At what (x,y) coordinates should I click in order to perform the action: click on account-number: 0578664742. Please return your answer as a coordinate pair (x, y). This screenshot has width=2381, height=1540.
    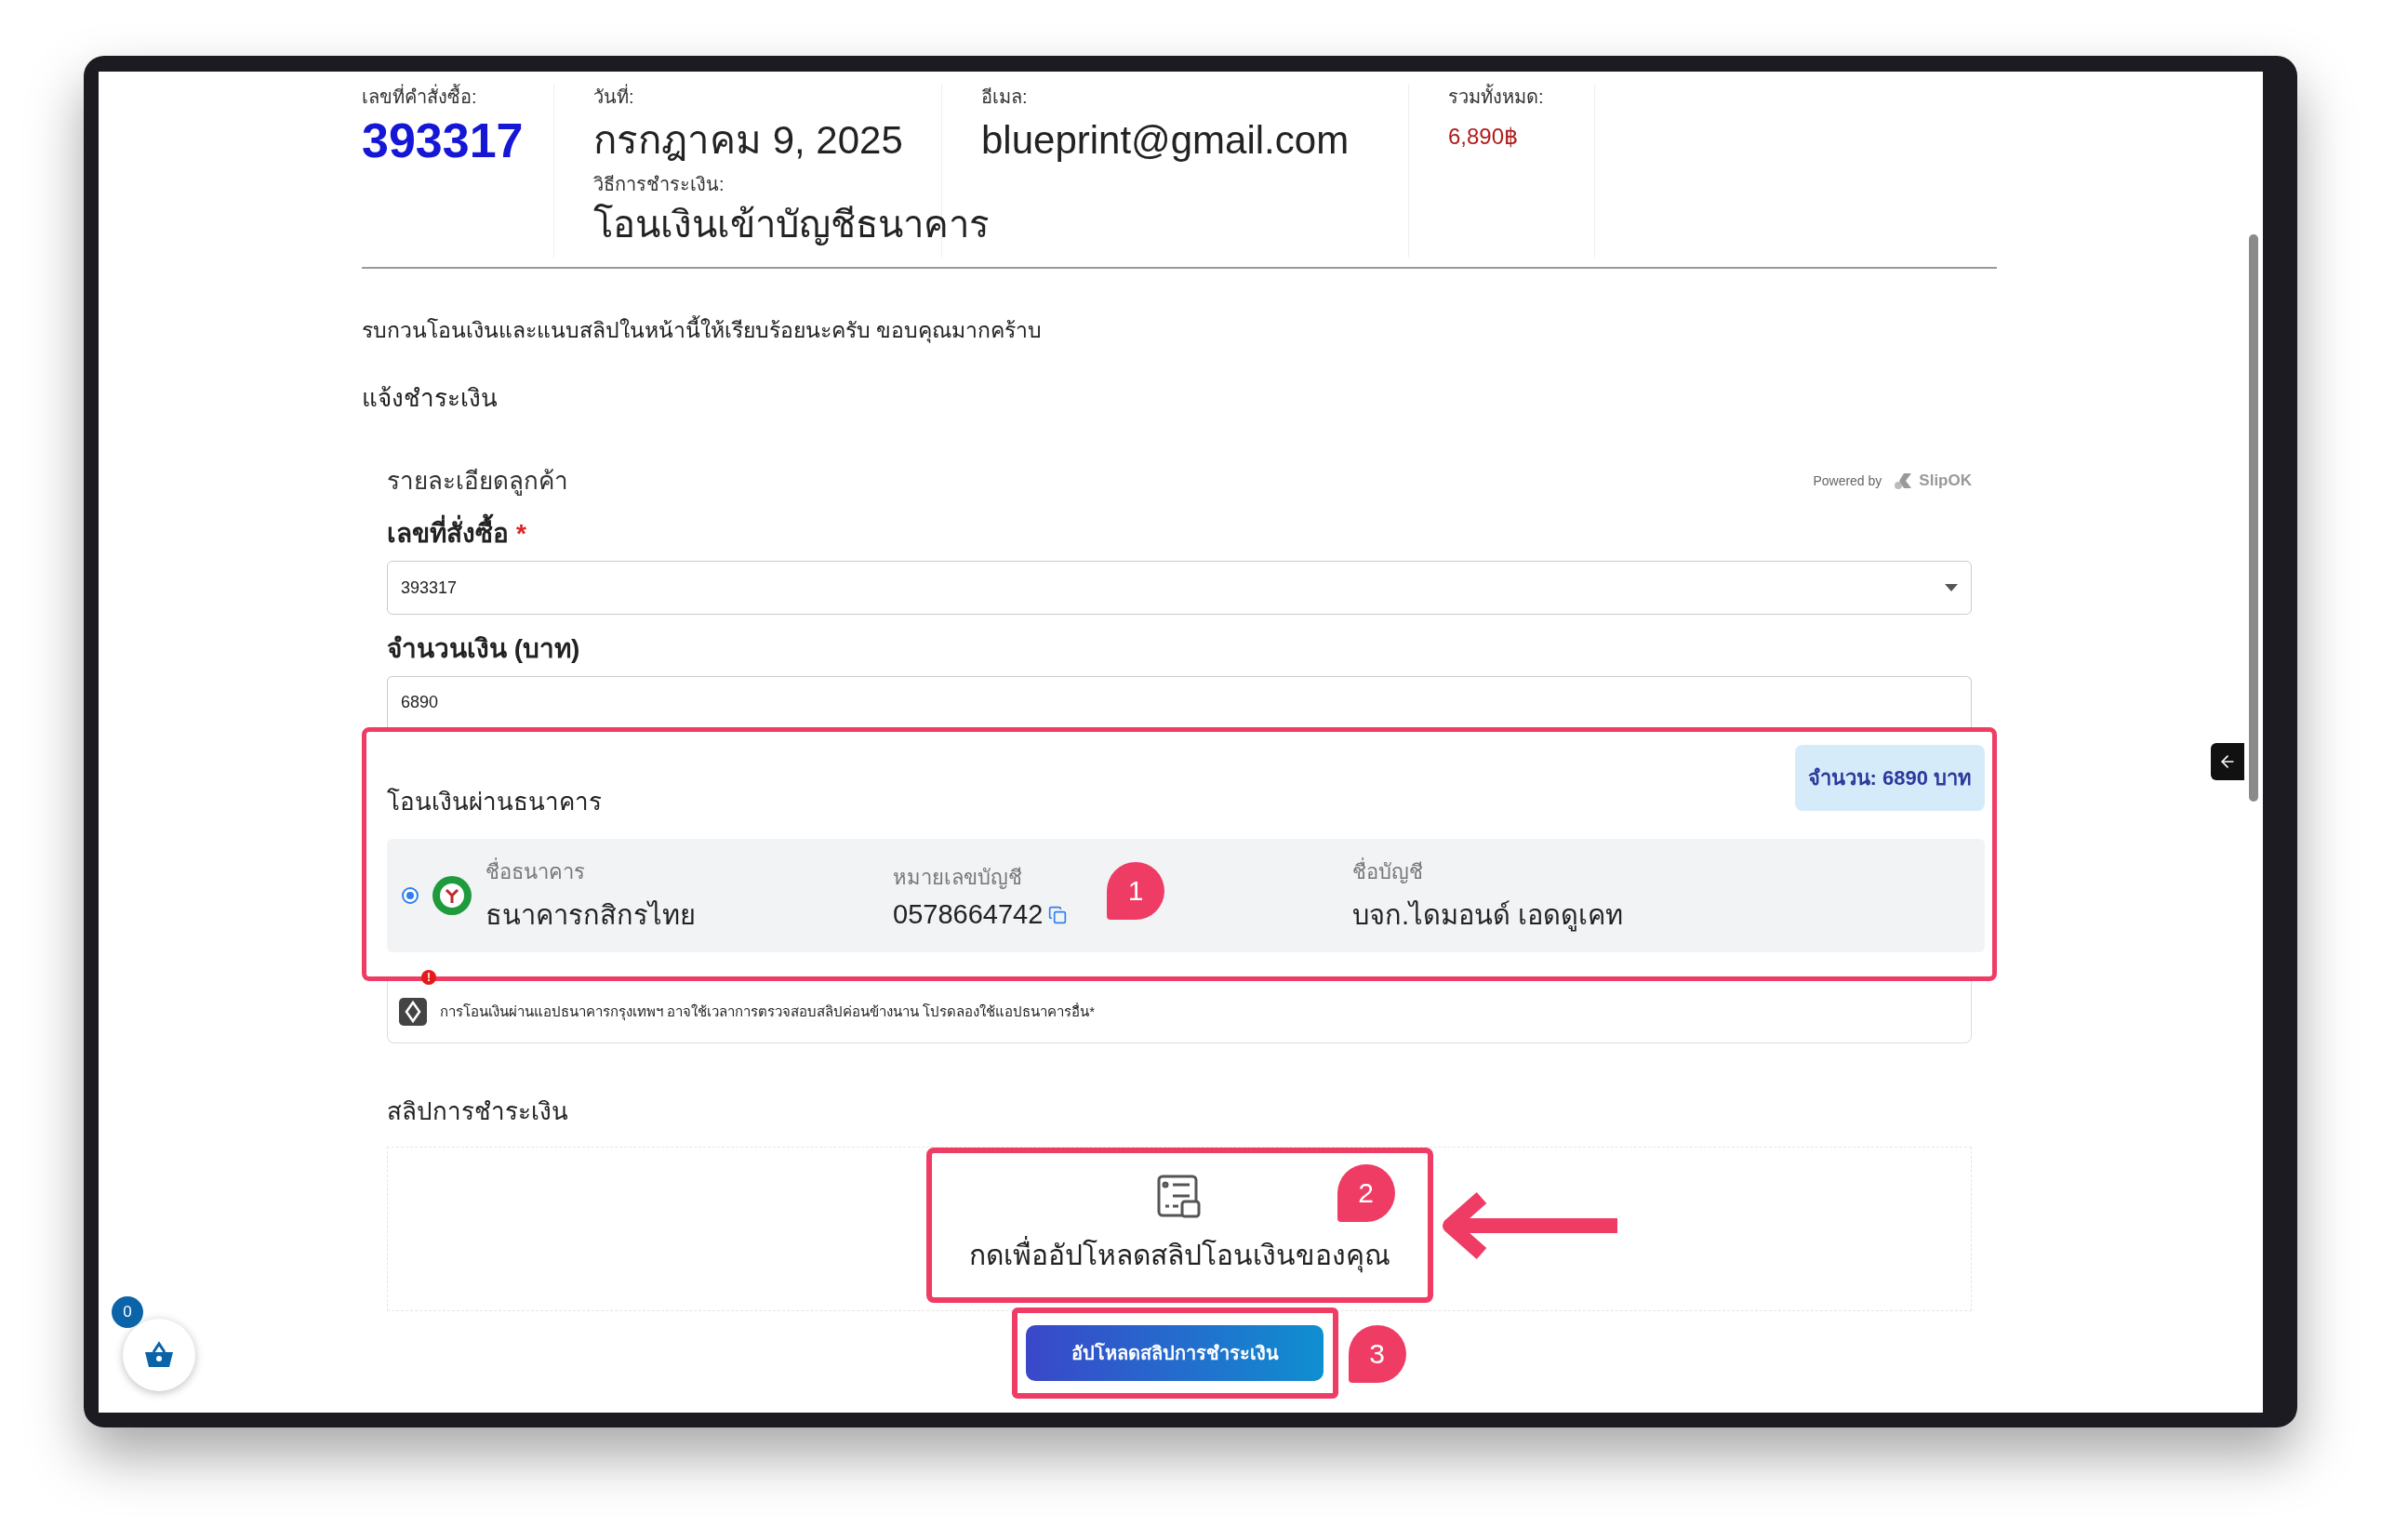
    Looking at the image, I should click on (968, 914).